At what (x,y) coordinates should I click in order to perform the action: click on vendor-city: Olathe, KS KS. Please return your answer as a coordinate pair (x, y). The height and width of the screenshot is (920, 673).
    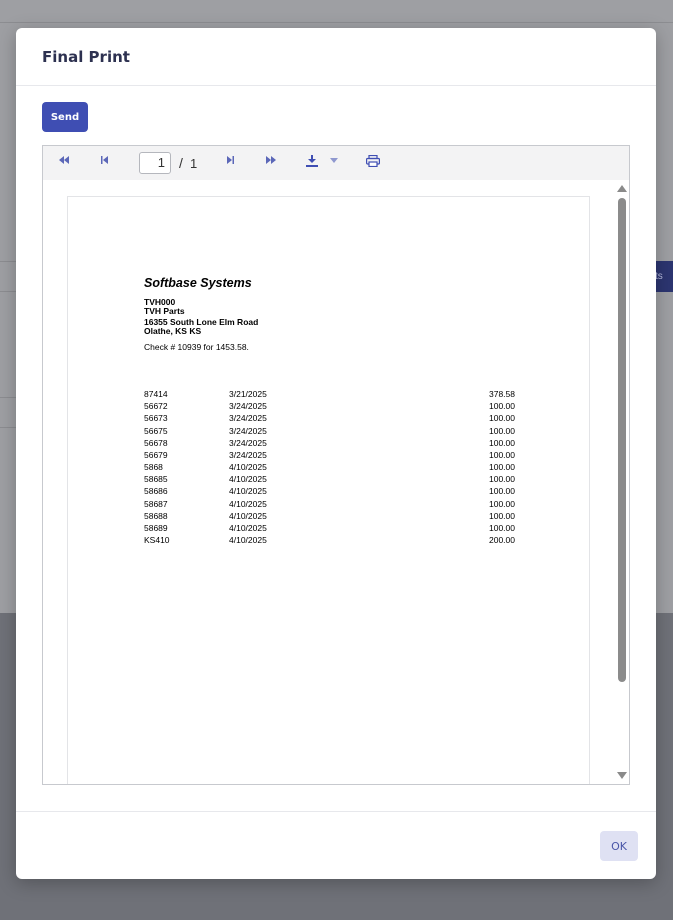
    Looking at the image, I should click on (173, 331).